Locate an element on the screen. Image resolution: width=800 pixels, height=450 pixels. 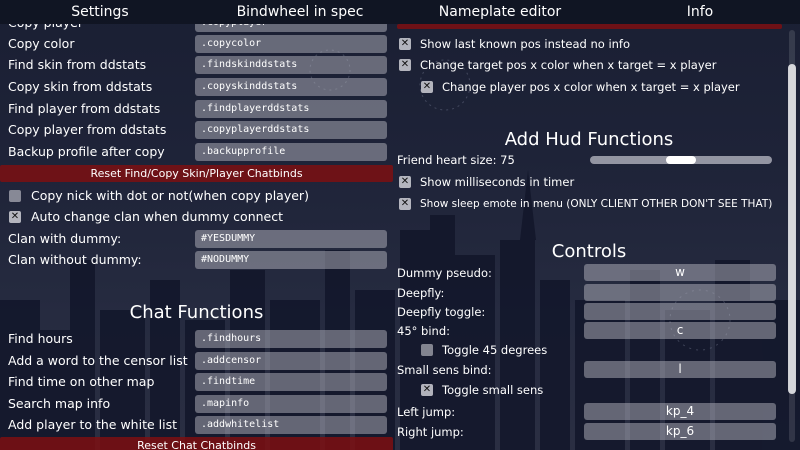
tab-bindwheel-in-spec: Bindwheel in spec is located at coordinates (300, 12).